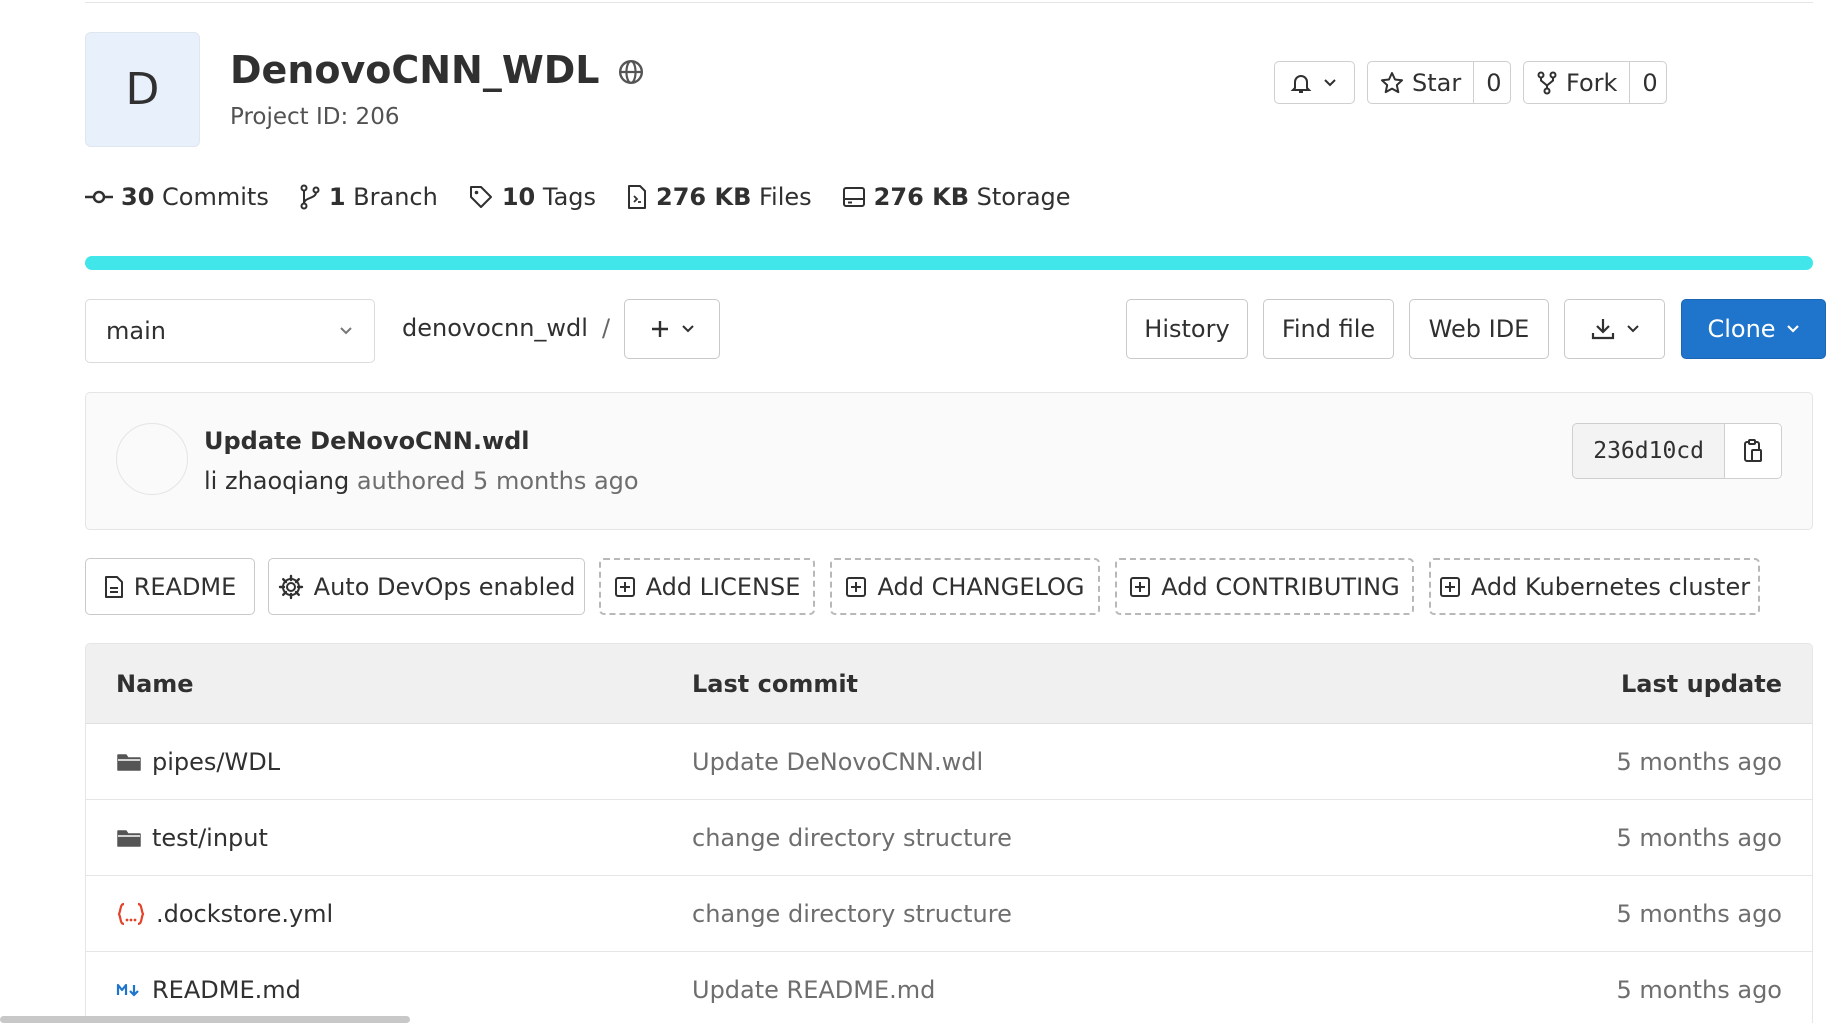 This screenshot has width=1832, height=1023. I want to click on file-name-cell: pipes/WDL, so click(198, 762).